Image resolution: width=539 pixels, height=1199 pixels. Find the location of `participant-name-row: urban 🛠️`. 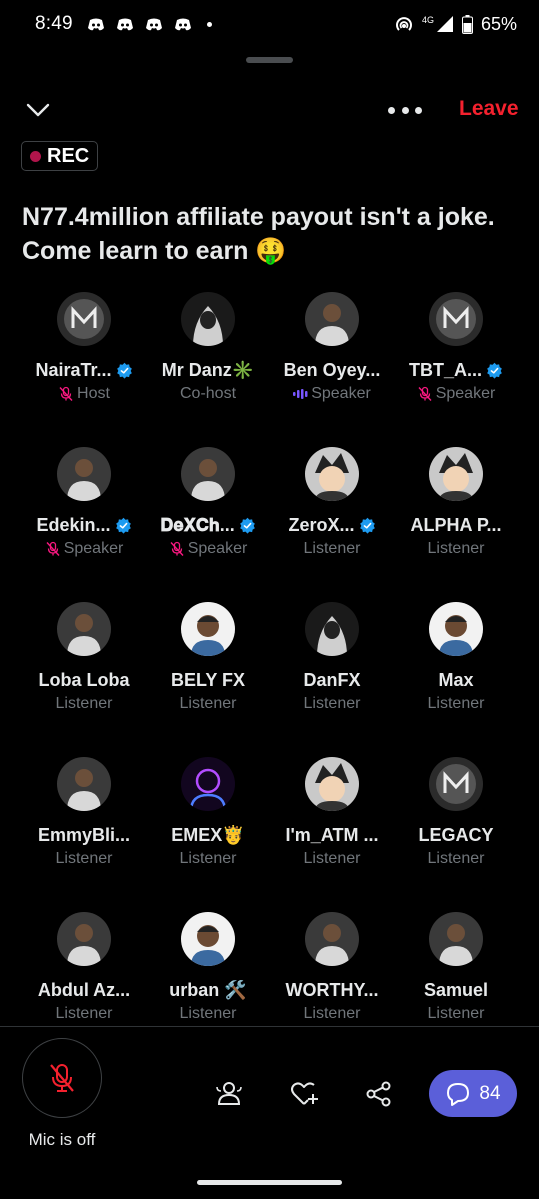

participant-name-row: urban 🛠️ is located at coordinates (208, 990).